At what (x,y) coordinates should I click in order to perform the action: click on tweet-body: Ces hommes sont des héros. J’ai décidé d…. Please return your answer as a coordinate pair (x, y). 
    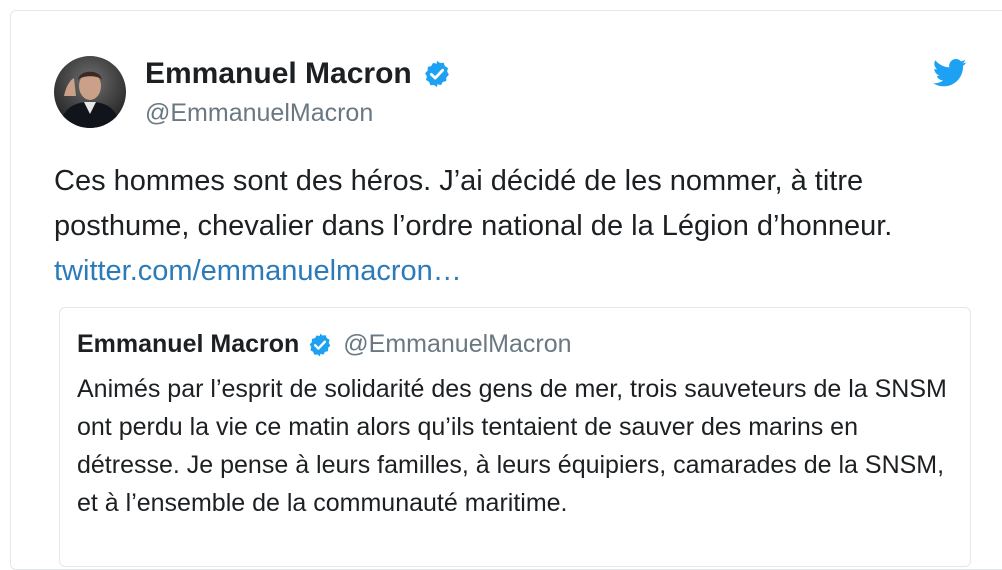
    Looking at the image, I should click on (473, 203).